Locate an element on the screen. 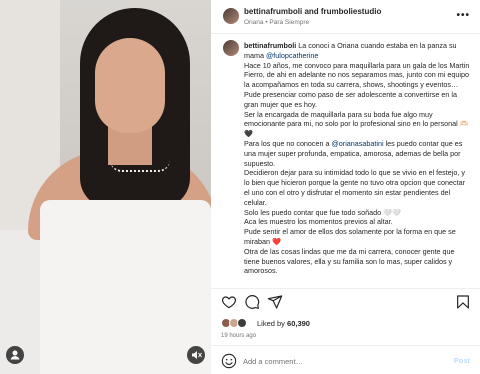 The height and width of the screenshot is (374, 480). likes-prefix: Liked by is located at coordinates (271, 323).